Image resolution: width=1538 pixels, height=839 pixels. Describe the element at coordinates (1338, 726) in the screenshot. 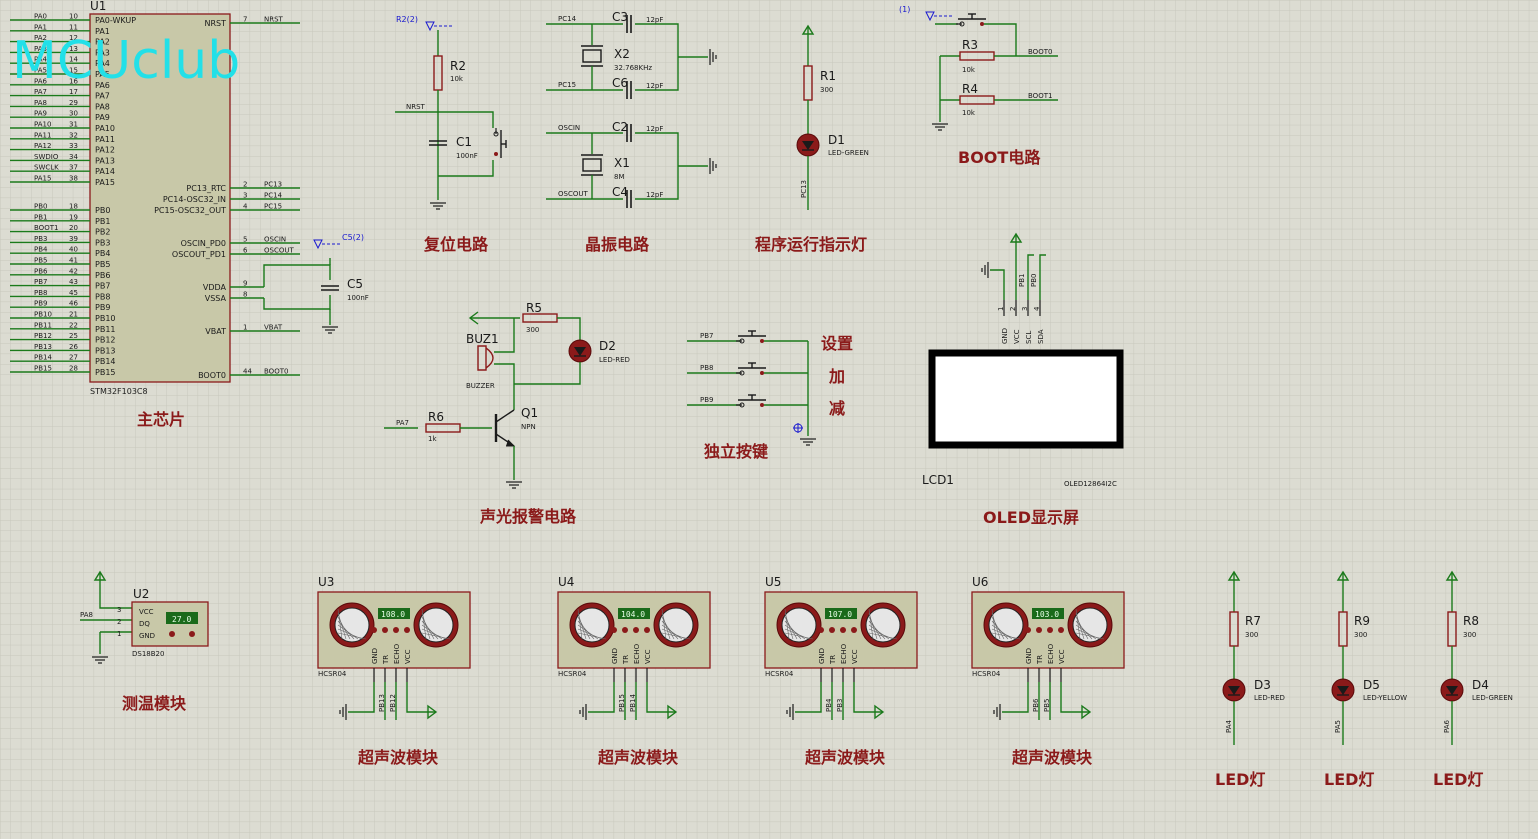

I see `led-net: PA5` at that location.